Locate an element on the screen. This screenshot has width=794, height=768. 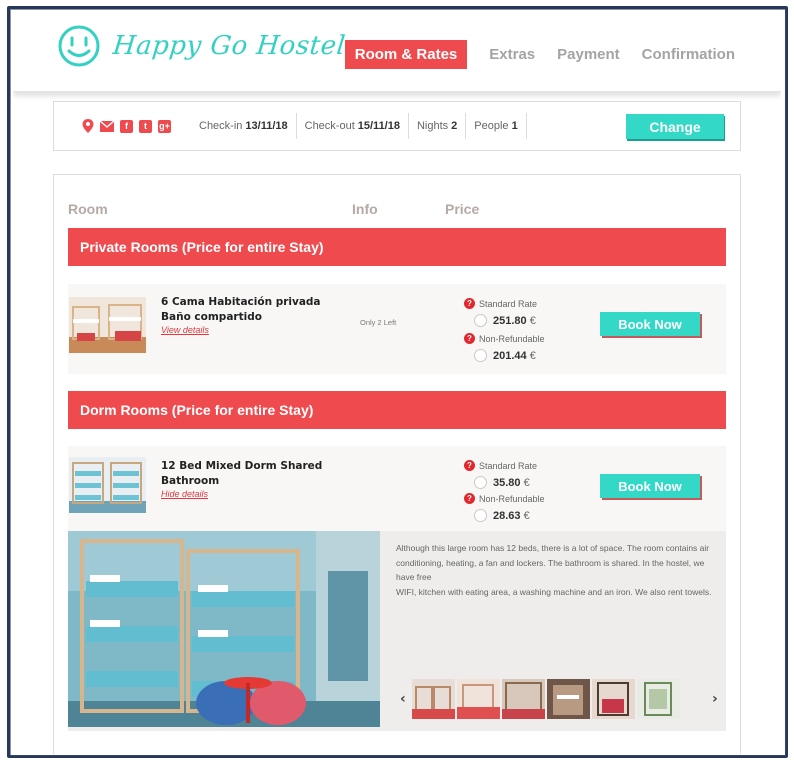
social-icons: f t g+ is located at coordinates (126, 126).